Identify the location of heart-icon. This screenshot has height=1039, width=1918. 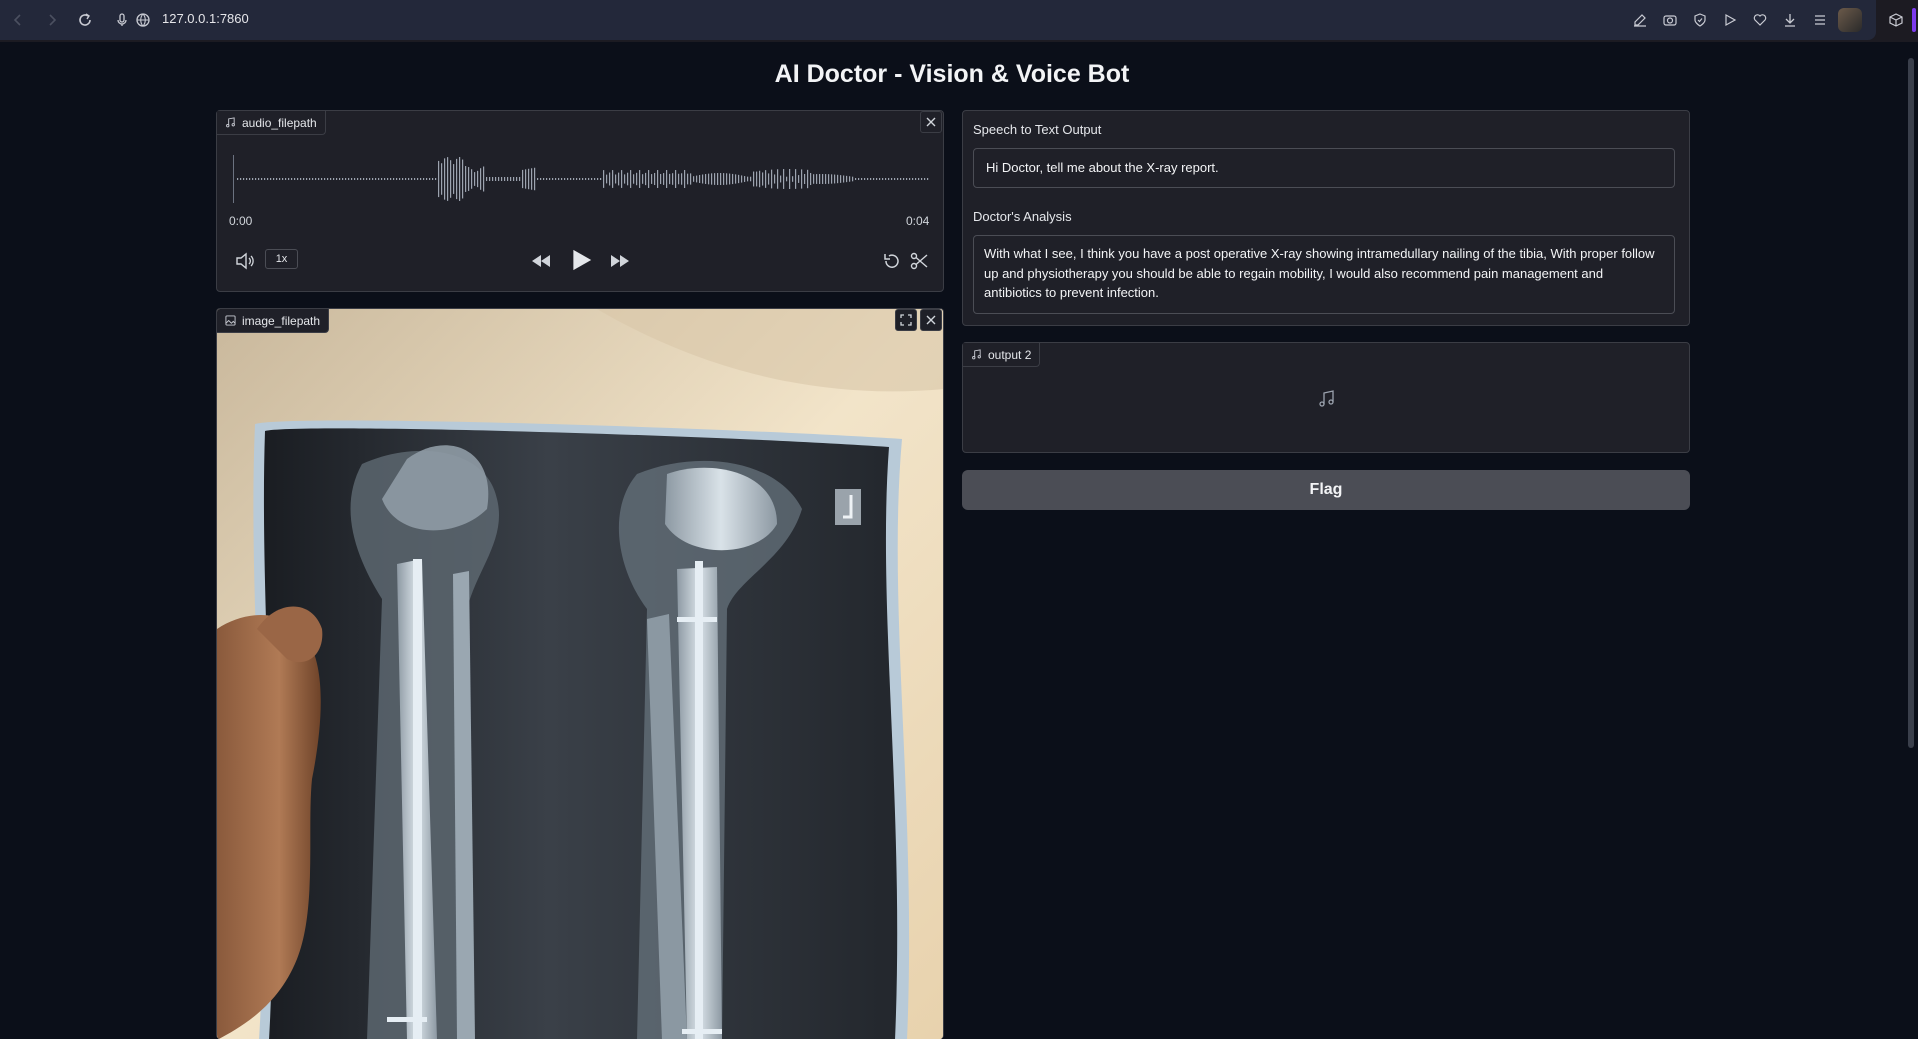
(1760, 20).